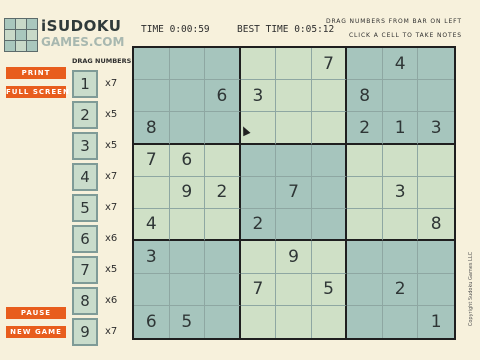  Describe the element at coordinates (258, 64) in the screenshot. I see `cell-r1-c4` at that location.